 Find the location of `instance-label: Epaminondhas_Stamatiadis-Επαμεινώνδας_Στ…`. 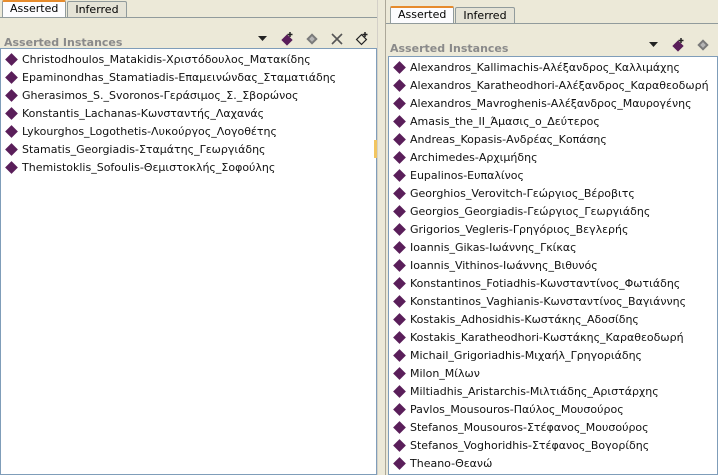

instance-label: Epaminondhas_Stamatiadis-Επαμεινώνδας_Στ… is located at coordinates (179, 77).